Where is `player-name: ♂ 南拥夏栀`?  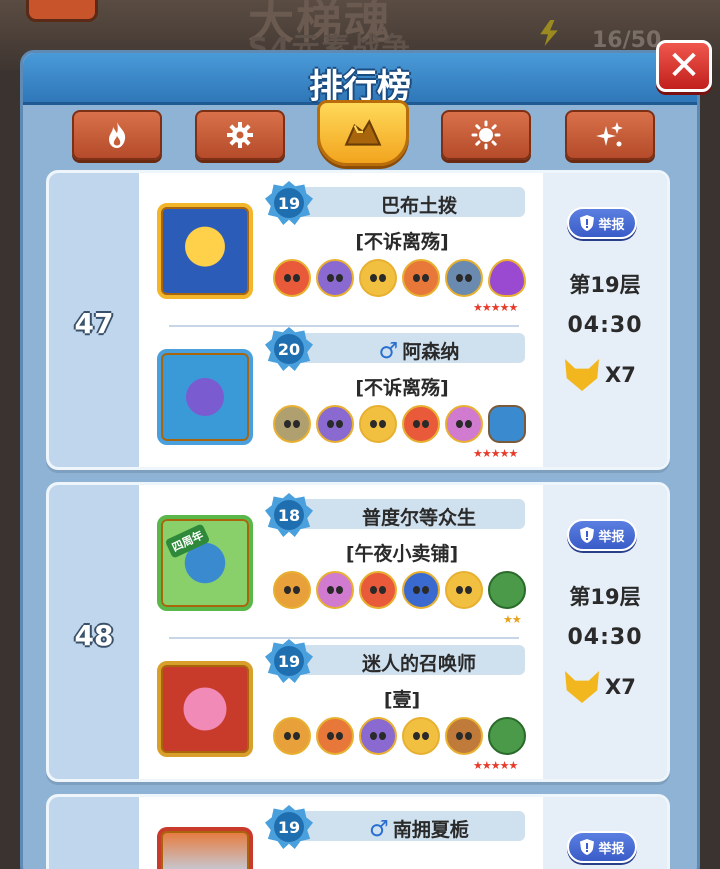 player-name: ♂ 南拥夏栀 is located at coordinates (419, 829).